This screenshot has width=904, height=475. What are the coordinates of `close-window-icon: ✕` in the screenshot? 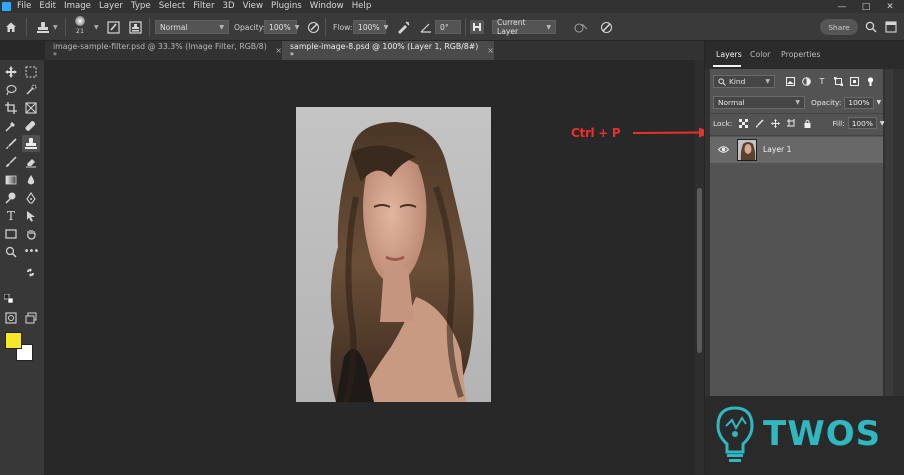 It's located at (890, 6).